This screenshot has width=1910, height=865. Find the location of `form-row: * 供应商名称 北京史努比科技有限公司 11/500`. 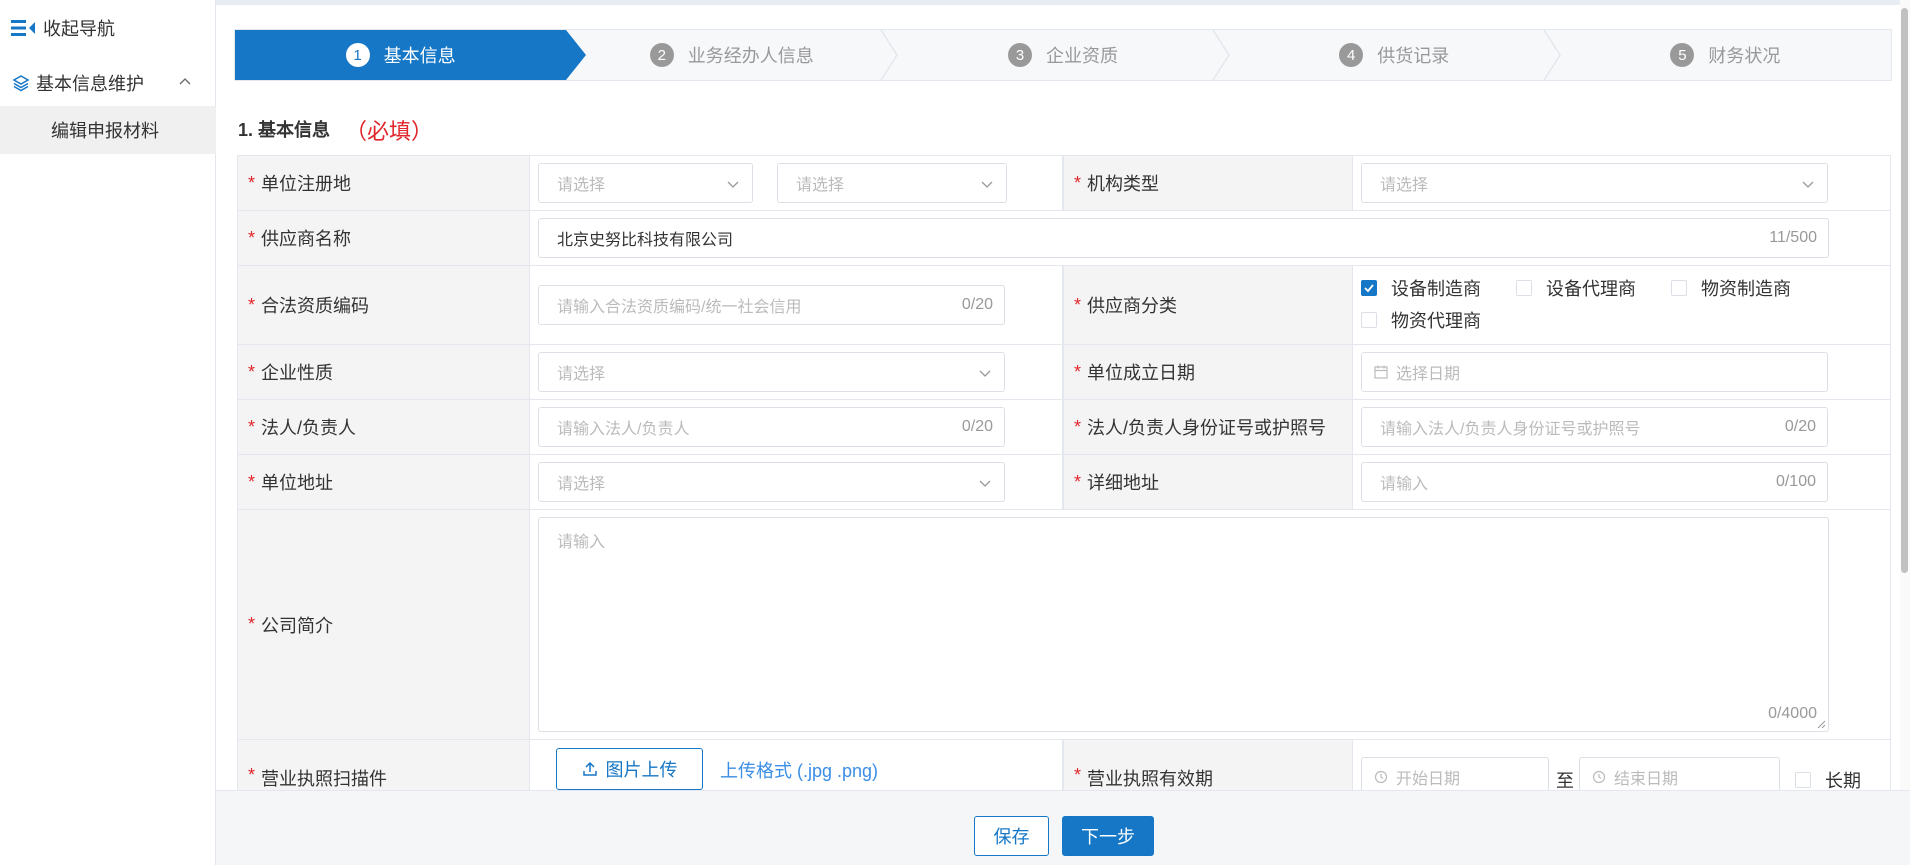

form-row: * 供应商名称 北京史努比科技有限公司 11/500 is located at coordinates (1064, 238).